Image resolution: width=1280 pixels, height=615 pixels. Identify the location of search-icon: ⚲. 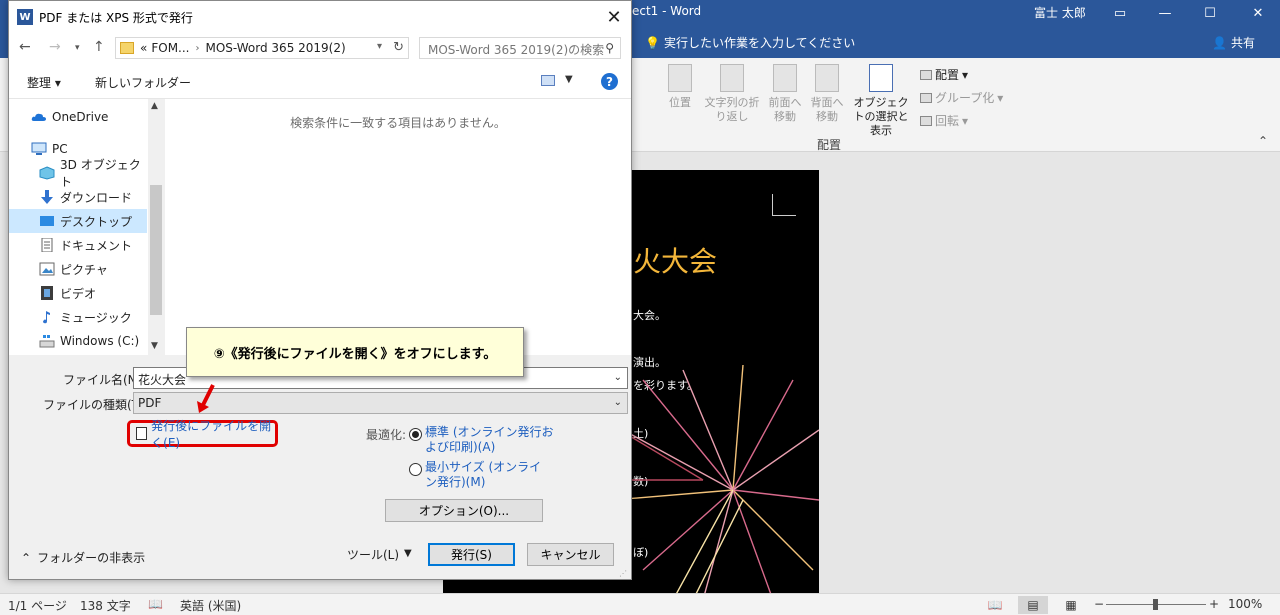
(609, 48).